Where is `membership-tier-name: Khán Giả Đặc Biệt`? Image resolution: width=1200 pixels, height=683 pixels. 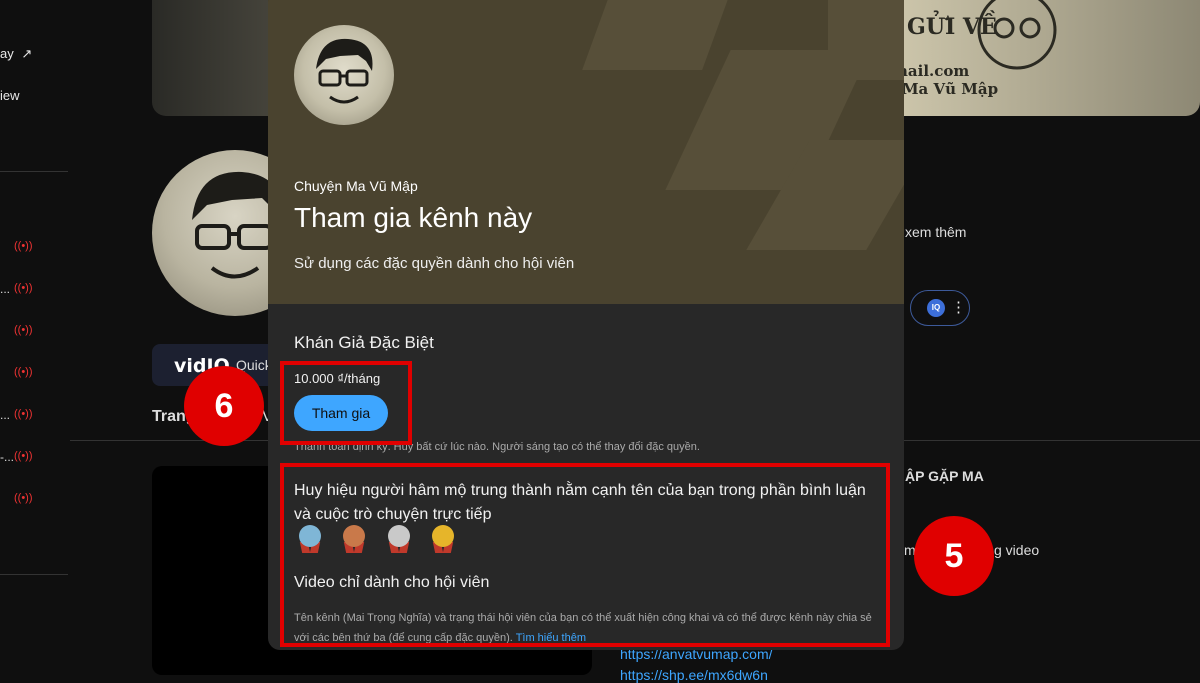
membership-tier-name: Khán Giả Đặc Biệt is located at coordinates (364, 342).